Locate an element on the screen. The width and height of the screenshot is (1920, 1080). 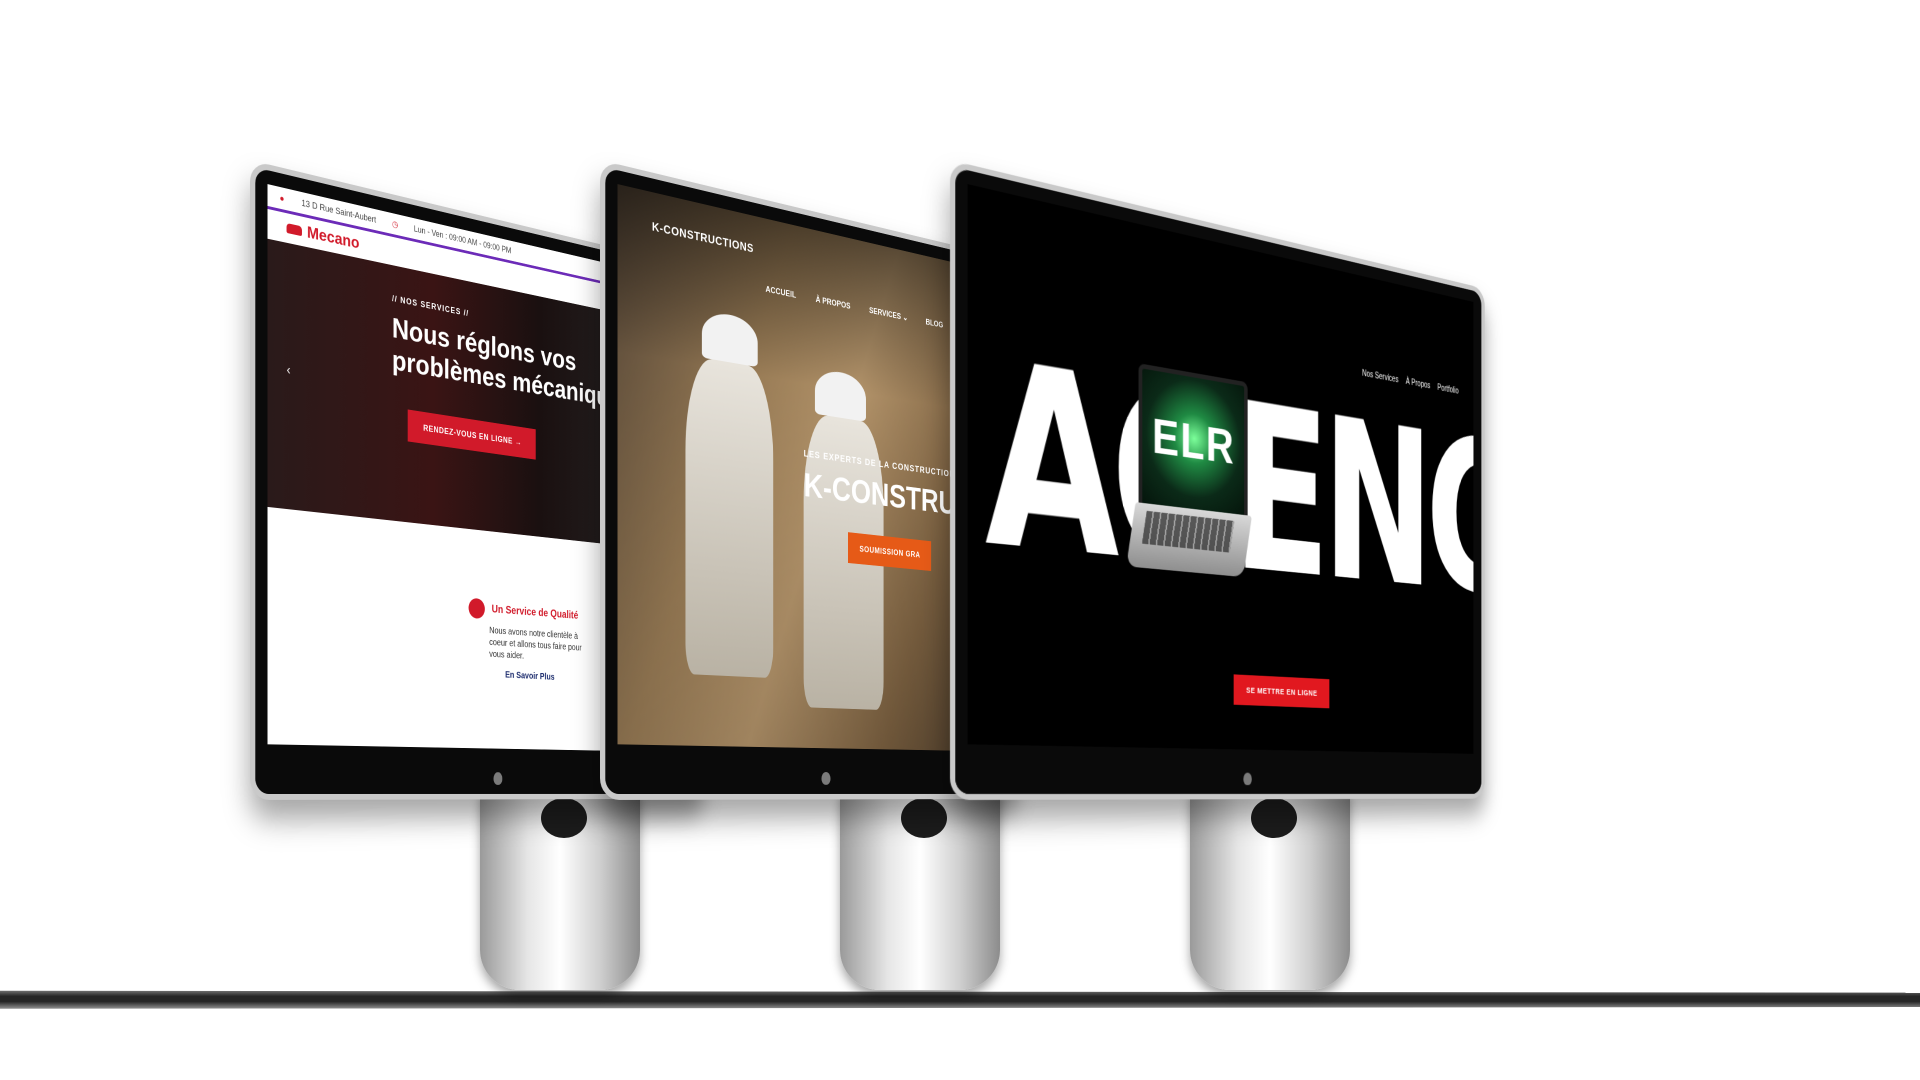
learn-more-link: En Savoir Plus is located at coordinates (546, 677).